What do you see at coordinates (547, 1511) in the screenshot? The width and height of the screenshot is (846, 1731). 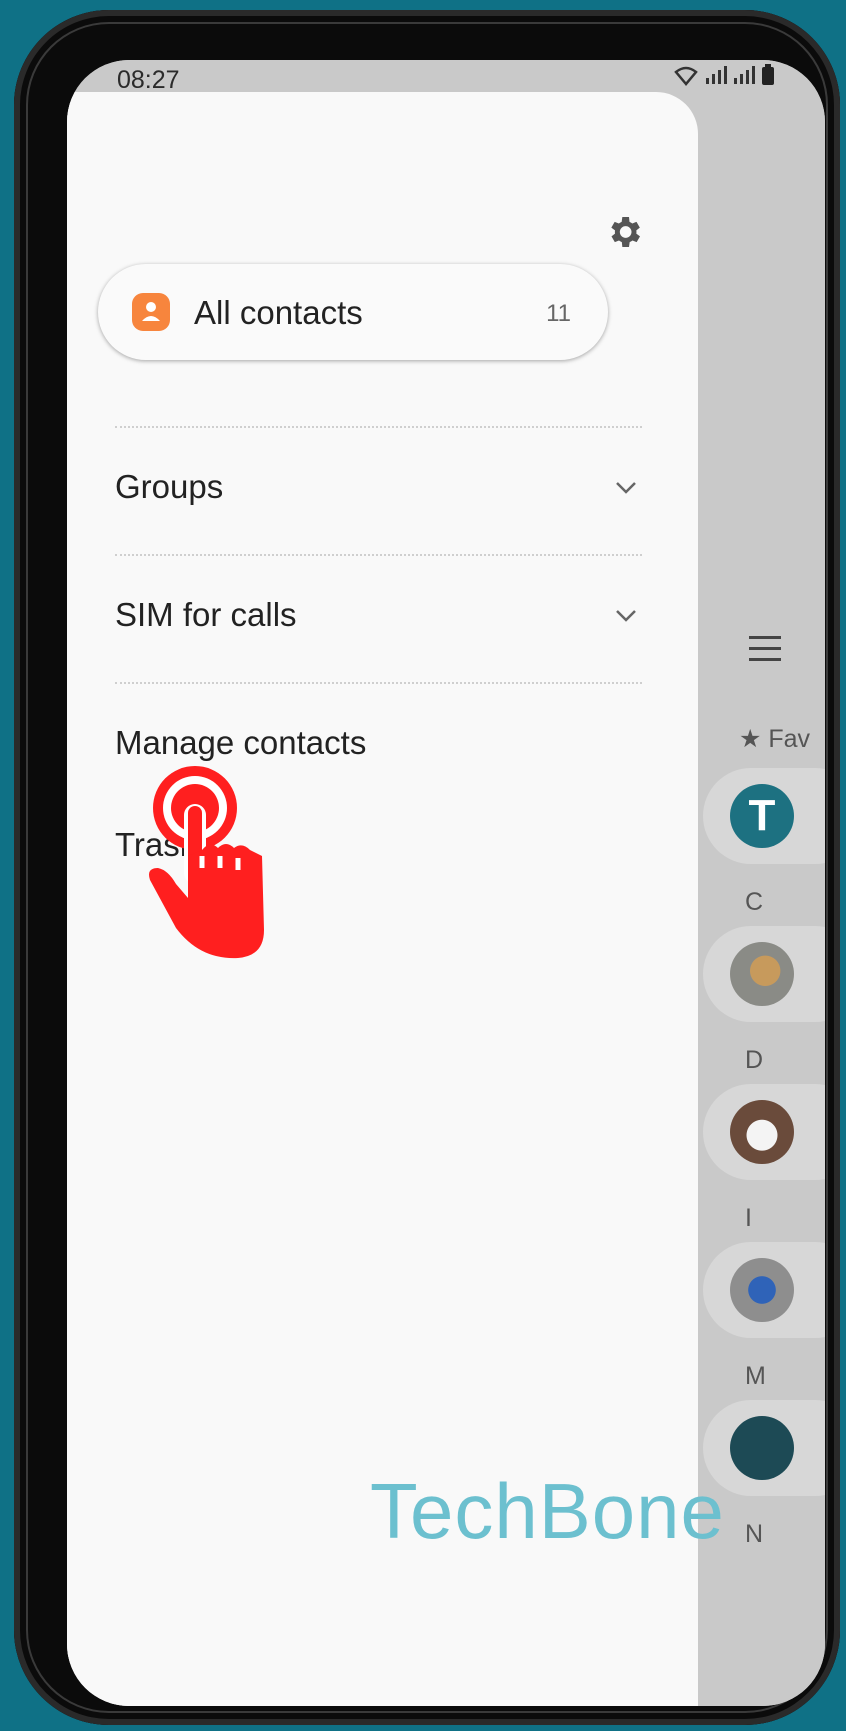 I see `techbone-watermark: TechBone` at bounding box center [547, 1511].